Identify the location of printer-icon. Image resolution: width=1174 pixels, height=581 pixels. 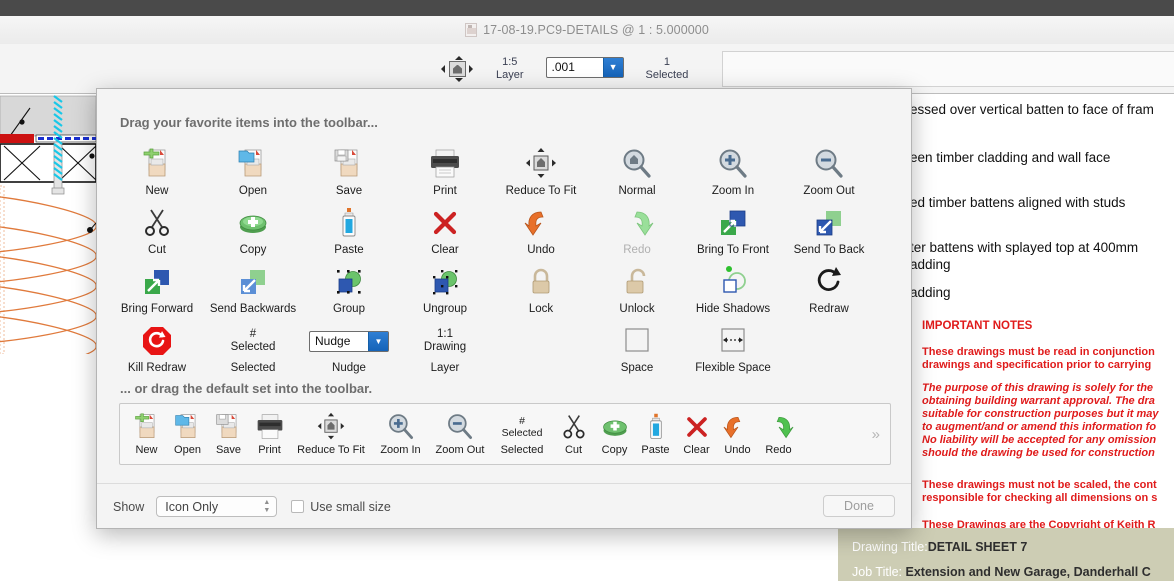
(445, 164).